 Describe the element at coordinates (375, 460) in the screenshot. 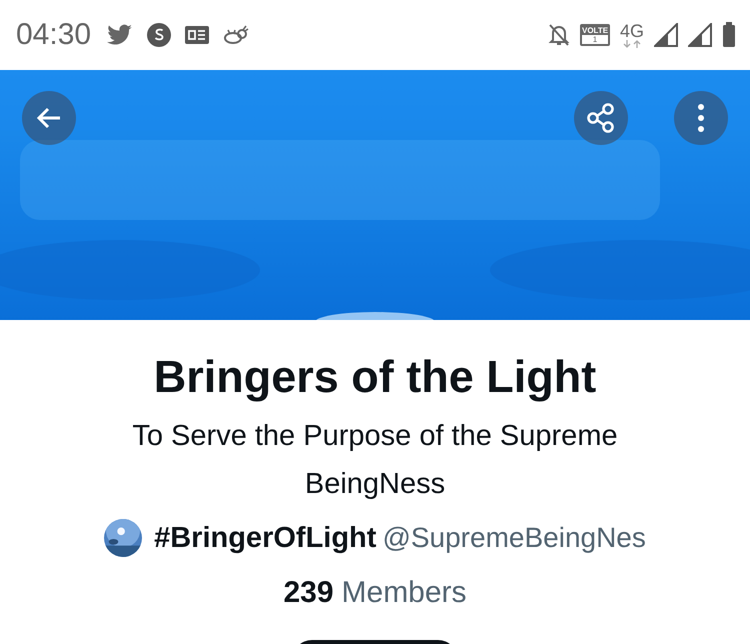

I see `community-description: To Serve the Purpose of the Supreme BeingNess` at that location.